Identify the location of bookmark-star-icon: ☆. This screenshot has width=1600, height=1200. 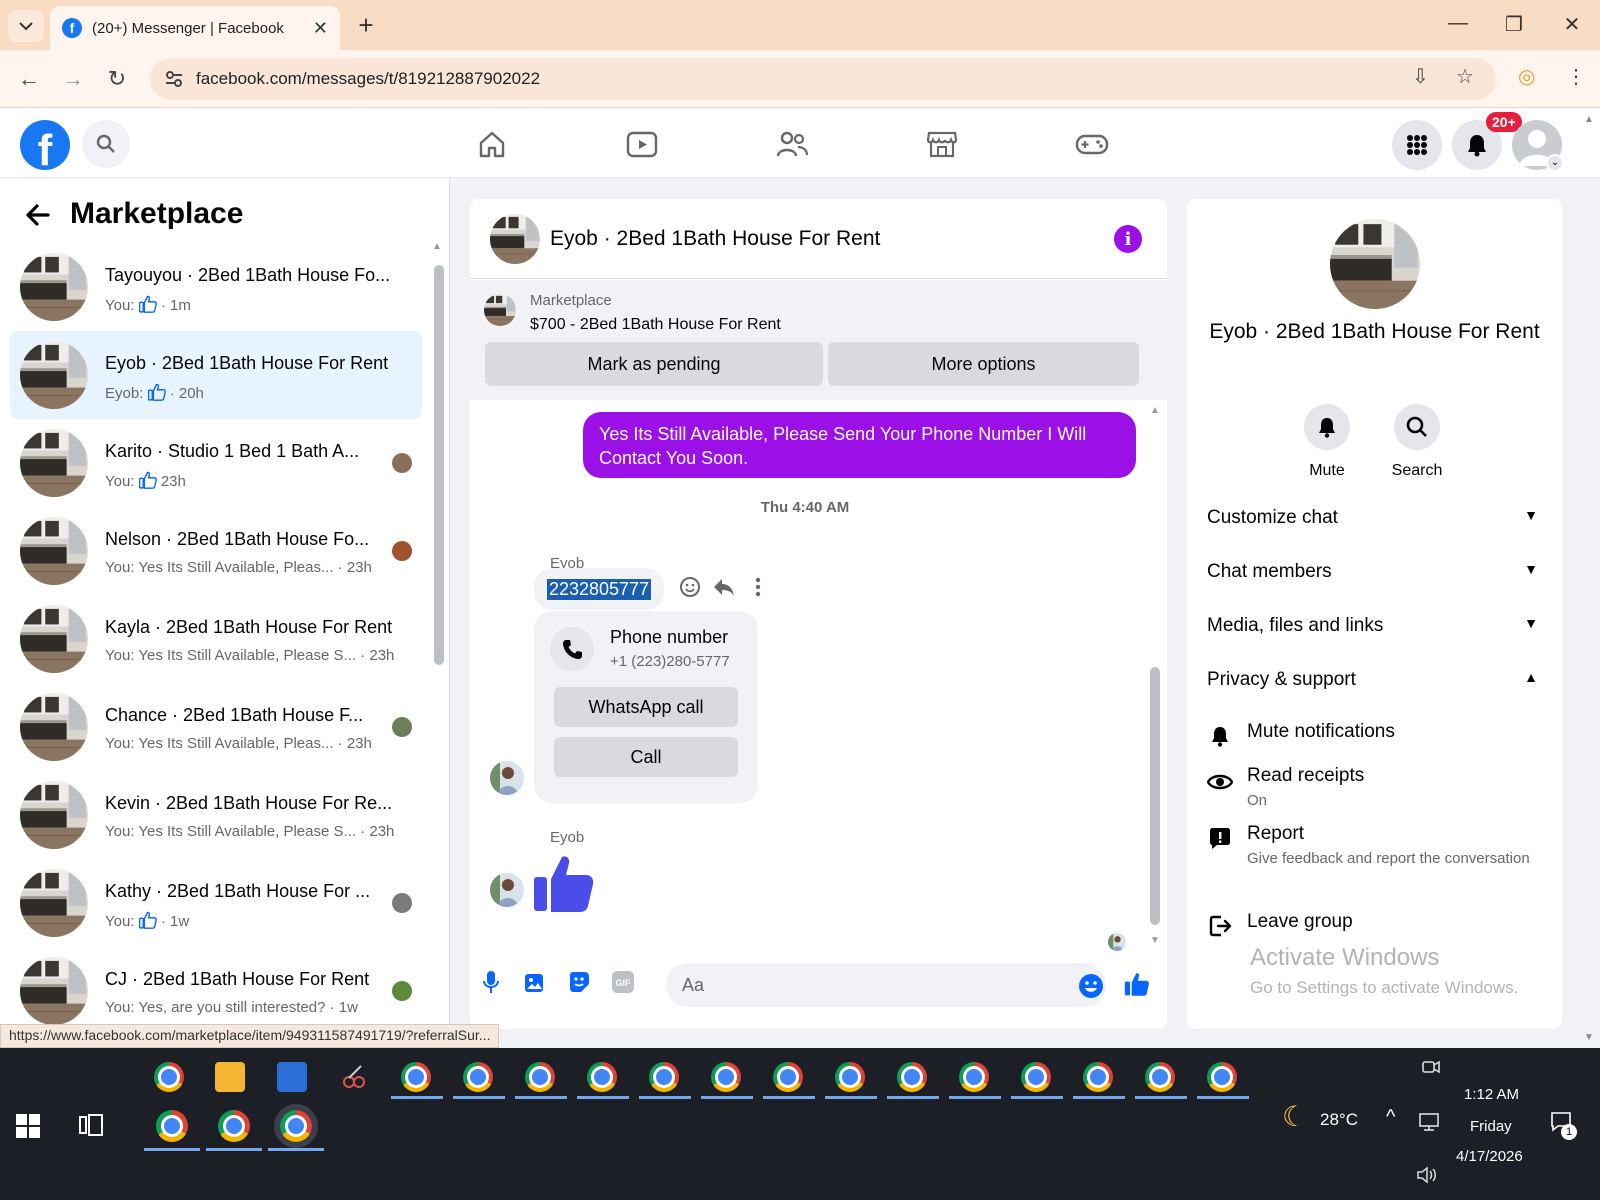
(1465, 76).